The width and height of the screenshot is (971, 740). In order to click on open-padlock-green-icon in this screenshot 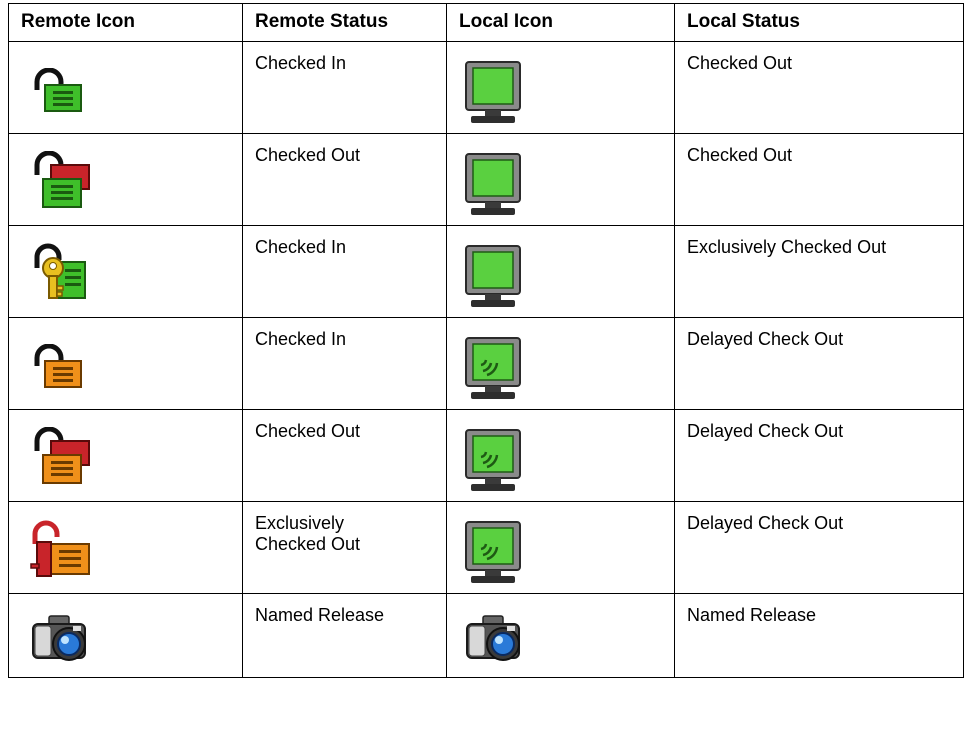, I will do `click(61, 91)`.